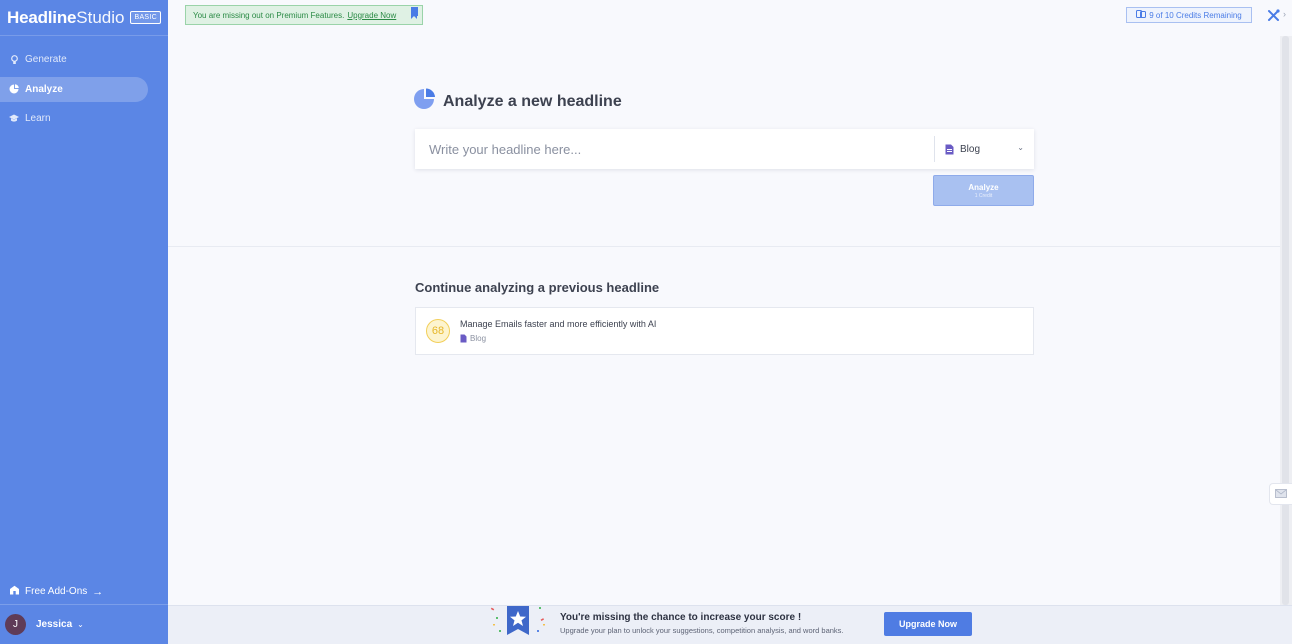 The height and width of the screenshot is (644, 1292). I want to click on credits-badge: 9 of 10 Credits Remaining, so click(1189, 15).